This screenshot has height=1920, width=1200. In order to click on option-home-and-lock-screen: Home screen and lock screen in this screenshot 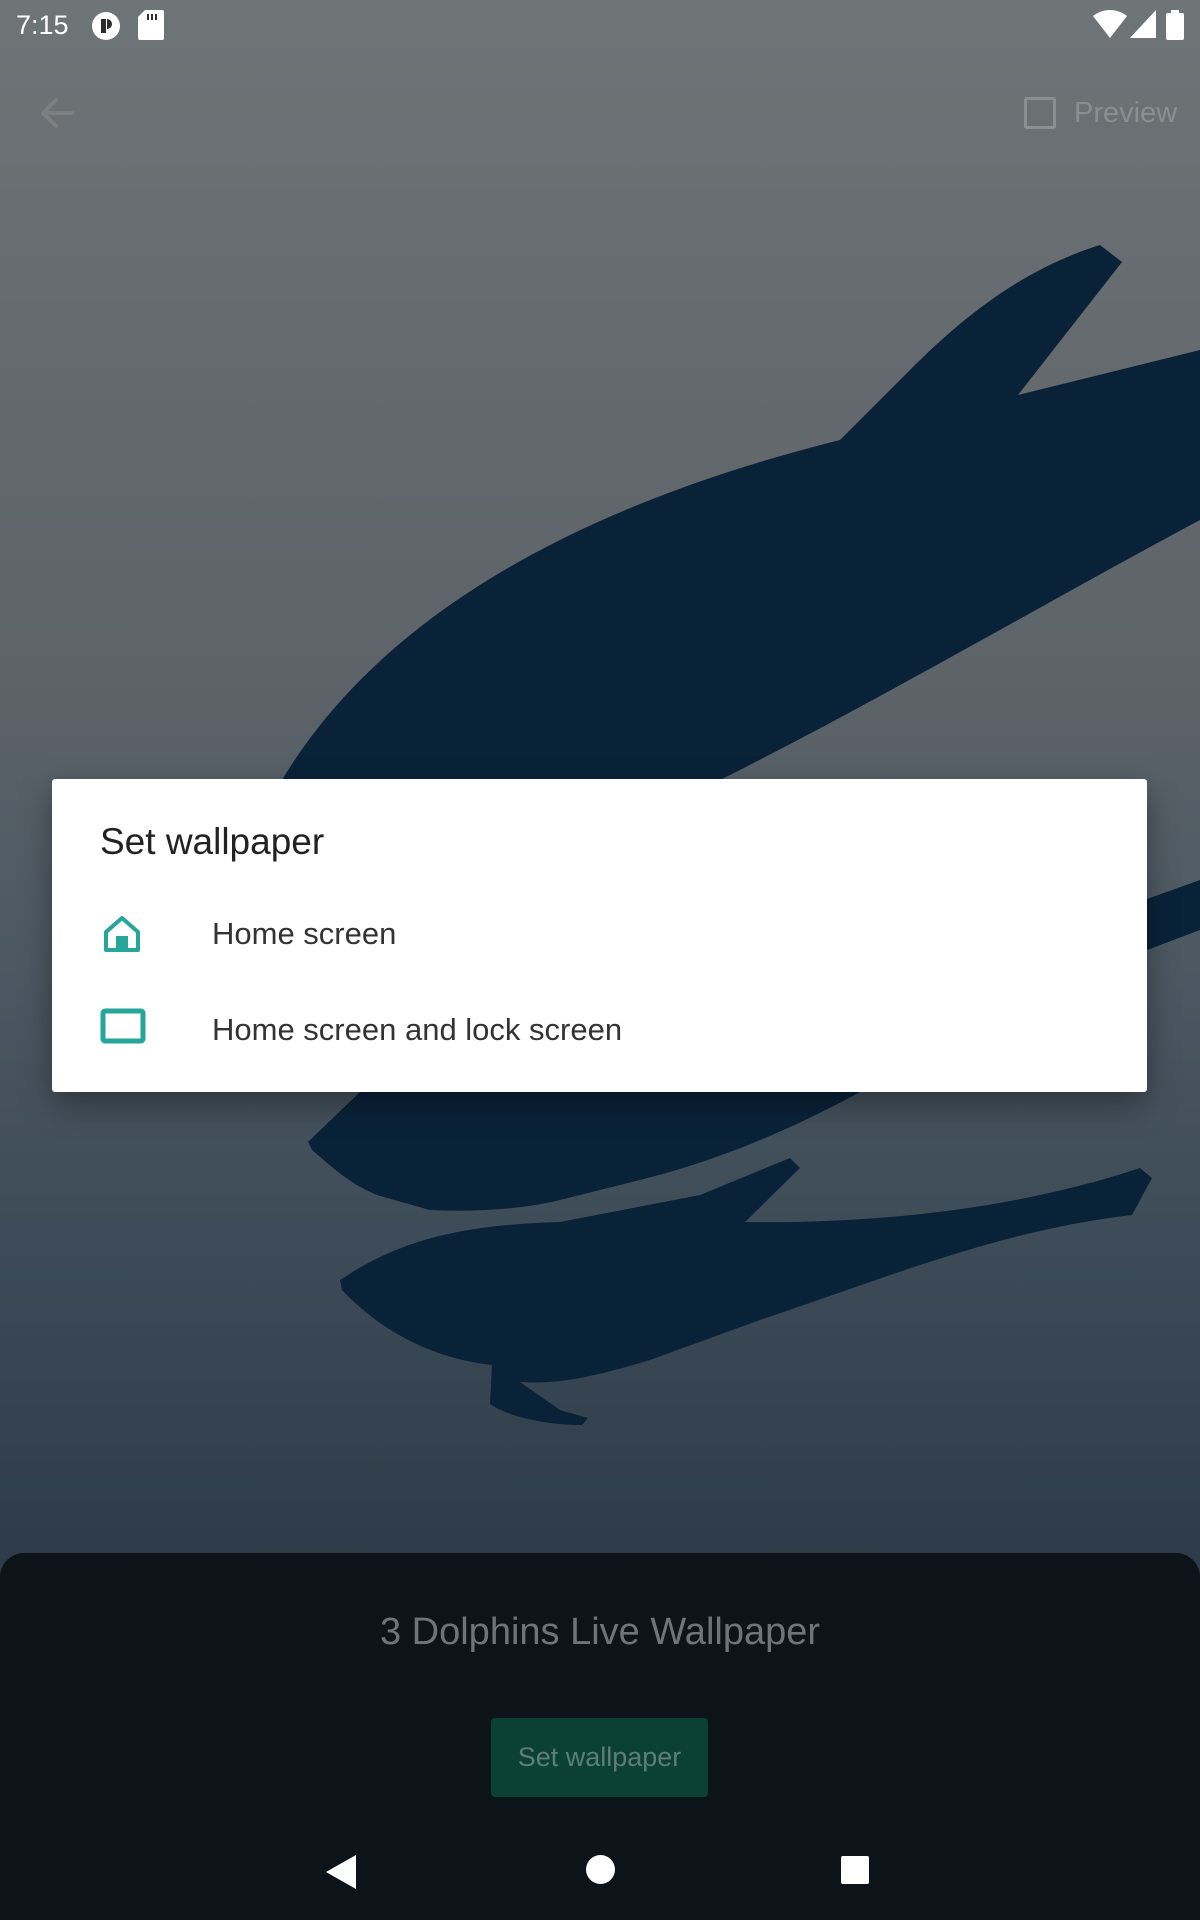, I will do `click(599, 1030)`.